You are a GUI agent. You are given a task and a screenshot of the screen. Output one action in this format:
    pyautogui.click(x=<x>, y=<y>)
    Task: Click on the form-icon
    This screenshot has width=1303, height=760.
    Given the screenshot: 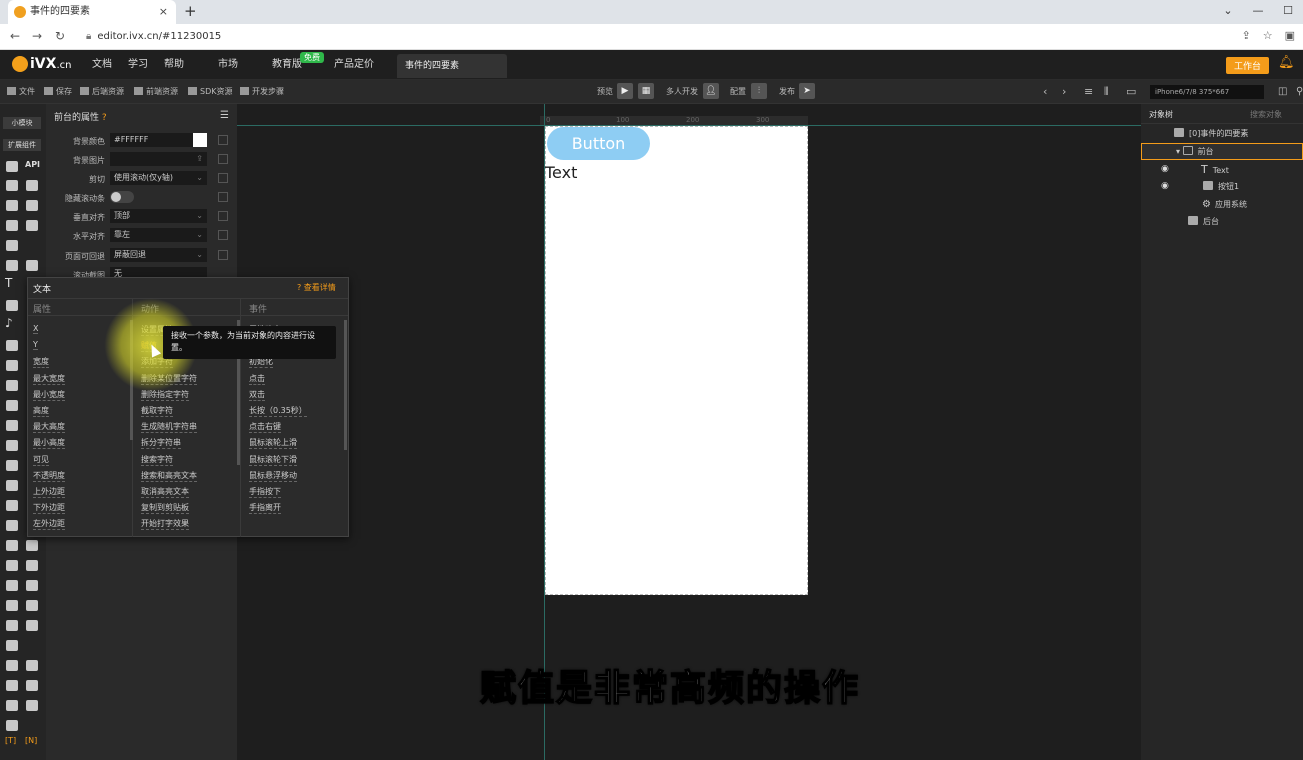 What is the action you would take?
    pyautogui.click(x=12, y=465)
    